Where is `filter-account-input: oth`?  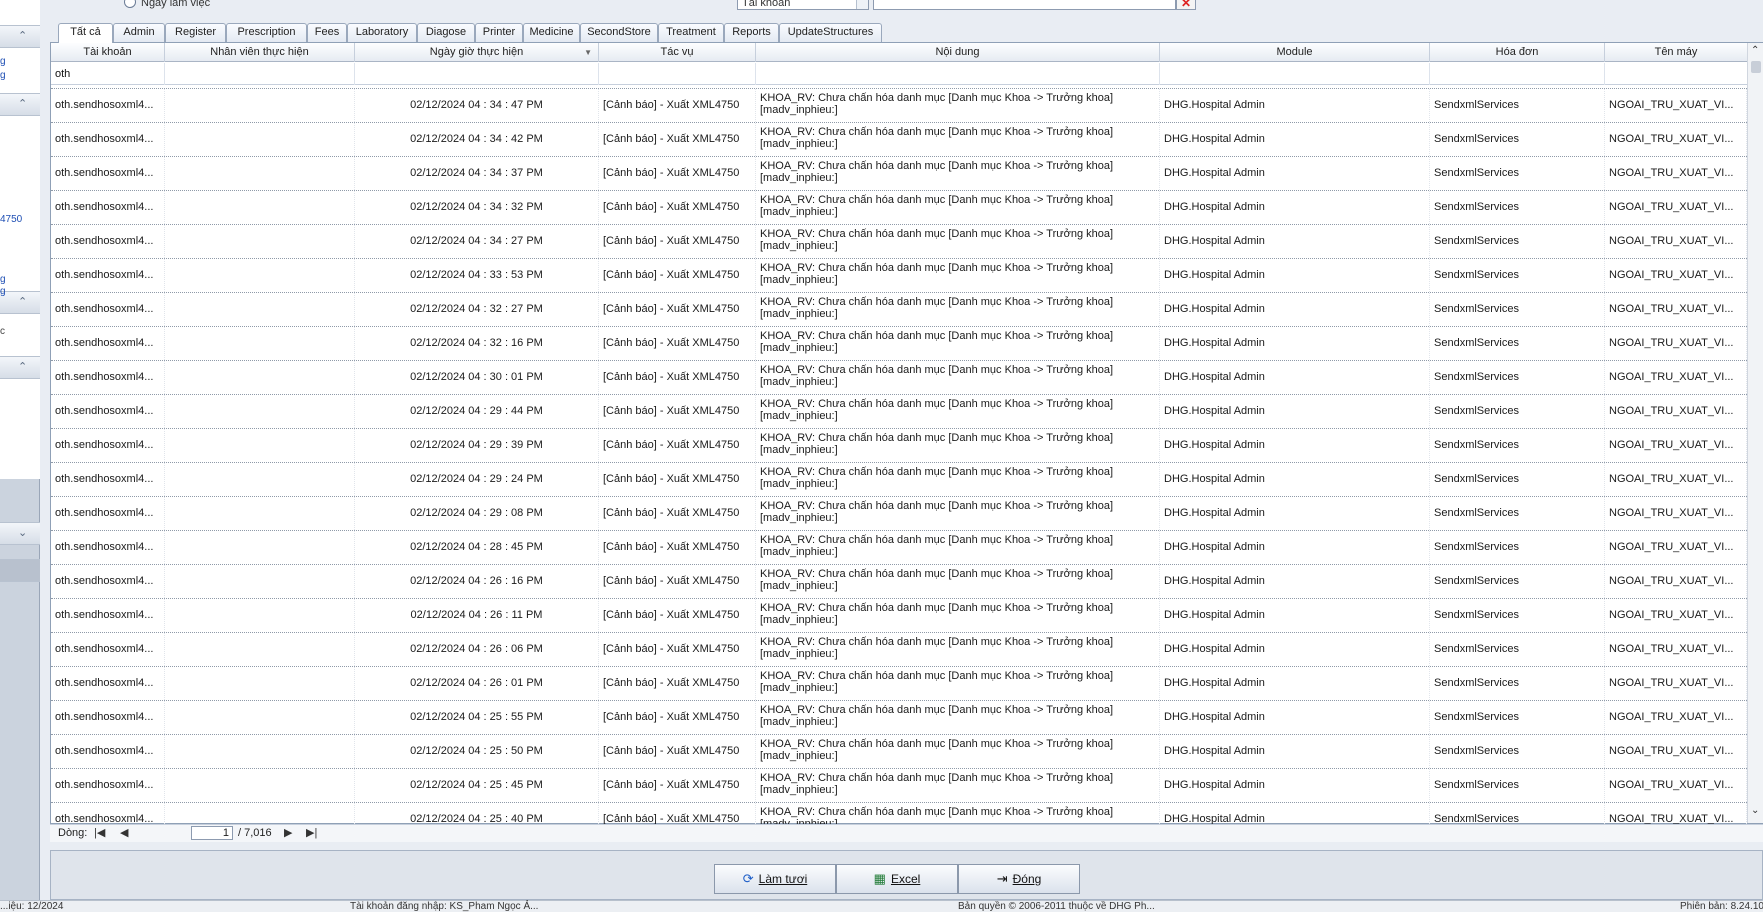
filter-account-input: oth is located at coordinates (108, 74).